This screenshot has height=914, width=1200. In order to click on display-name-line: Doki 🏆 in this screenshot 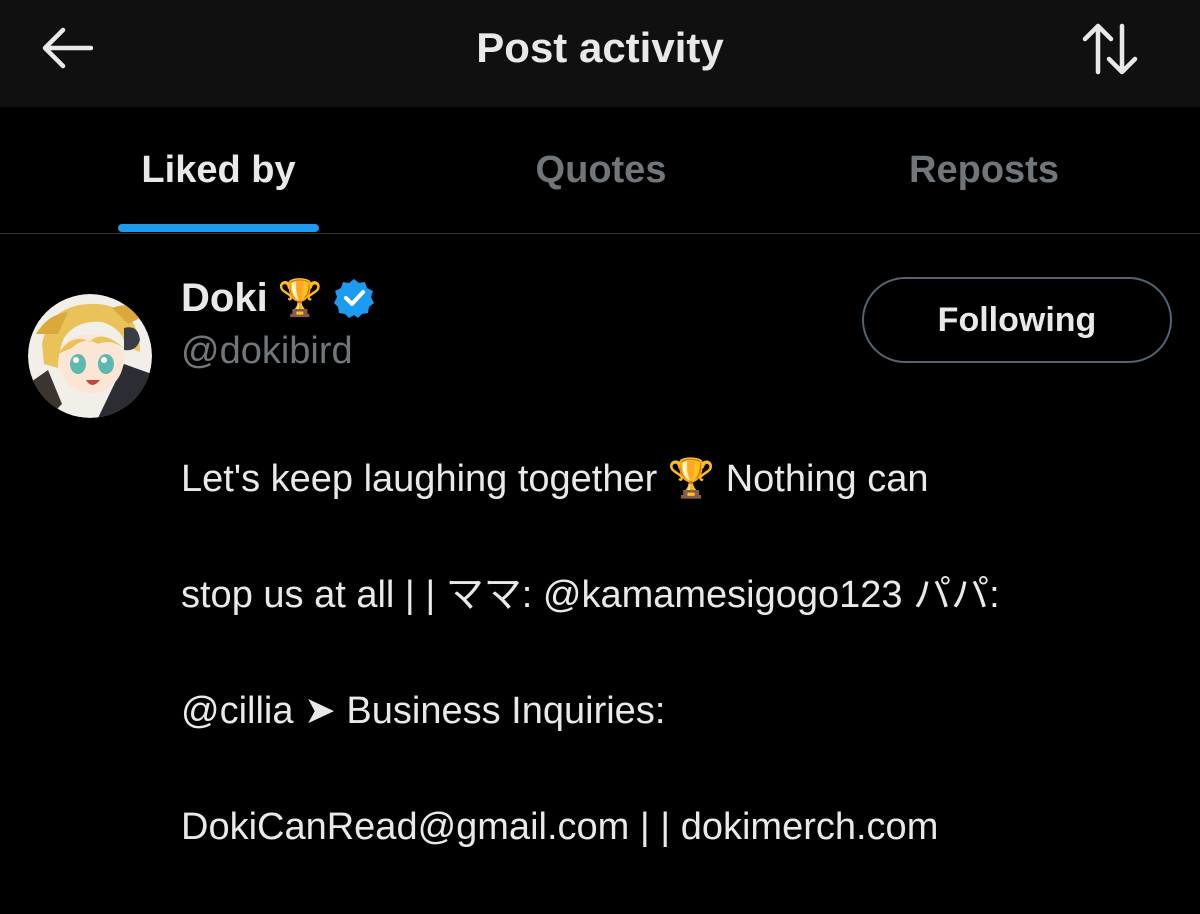, I will do `click(278, 298)`.